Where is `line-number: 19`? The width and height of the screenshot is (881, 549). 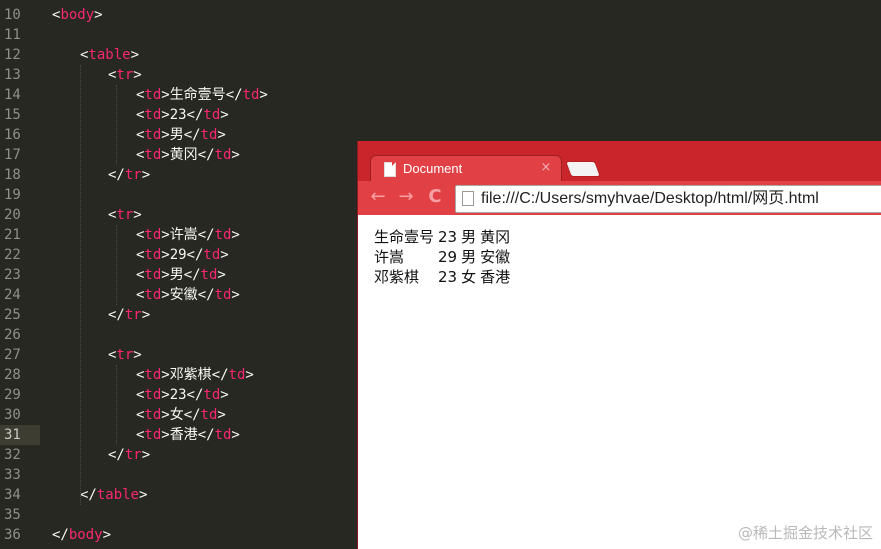
line-number: 19 is located at coordinates (12, 195).